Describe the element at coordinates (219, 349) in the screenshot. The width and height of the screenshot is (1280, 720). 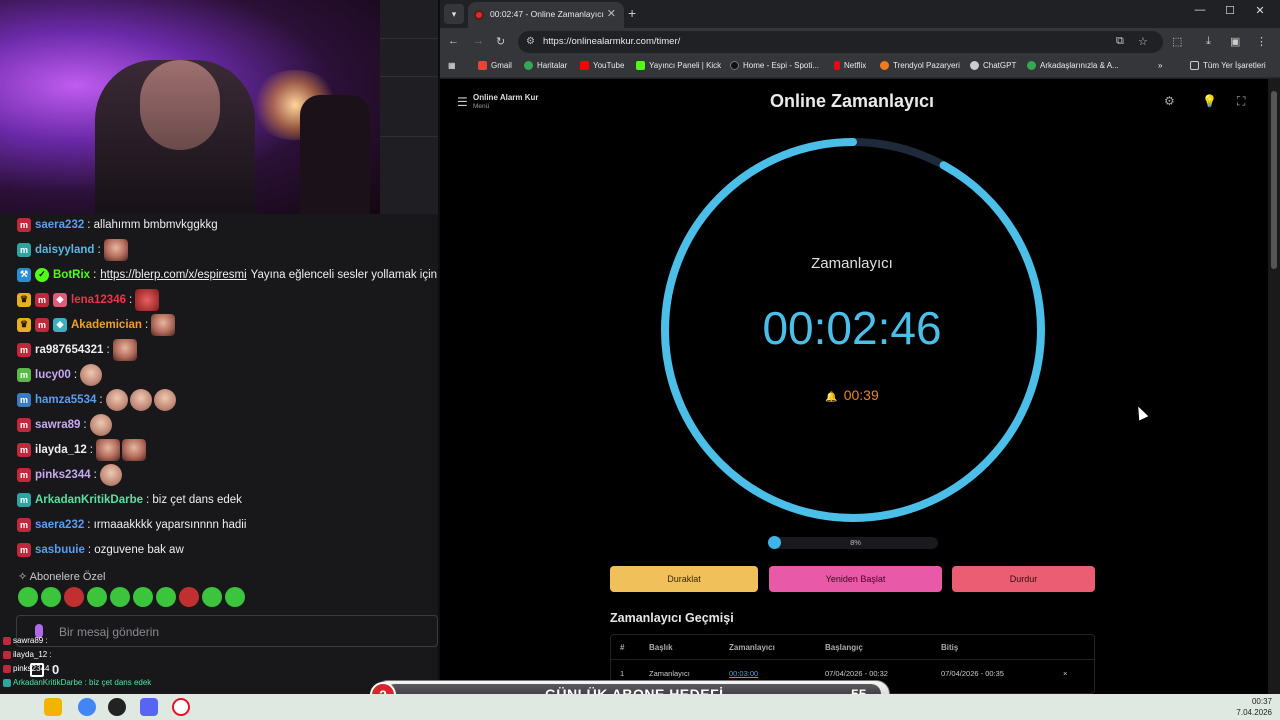
I see `chat-message: m ra987654321 :` at that location.